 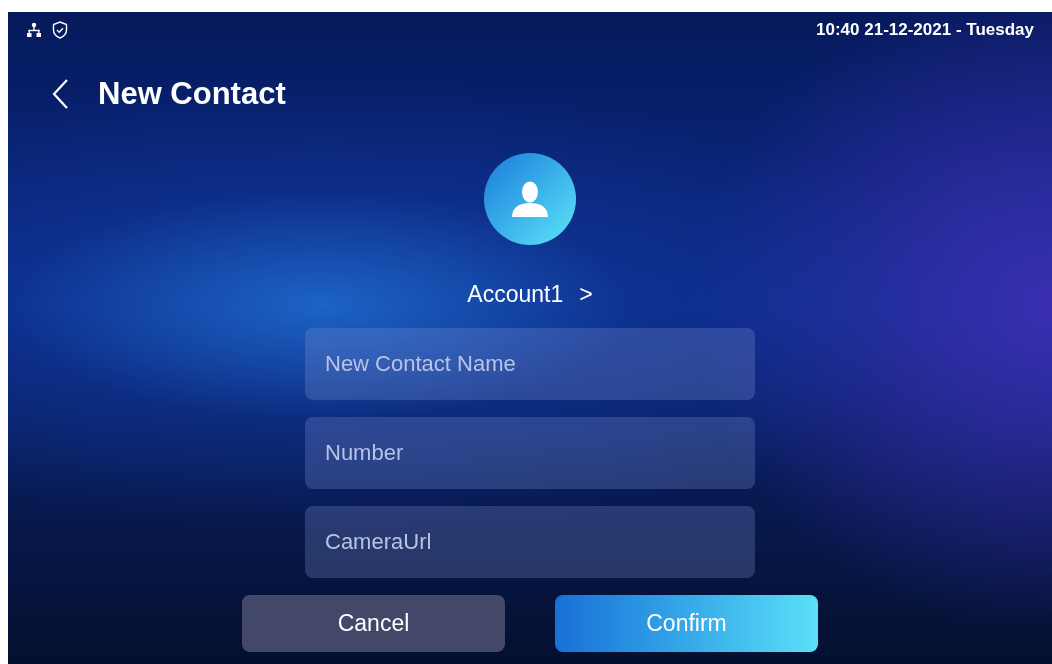 What do you see at coordinates (192, 93) in the screenshot?
I see `page-title: New Contact` at bounding box center [192, 93].